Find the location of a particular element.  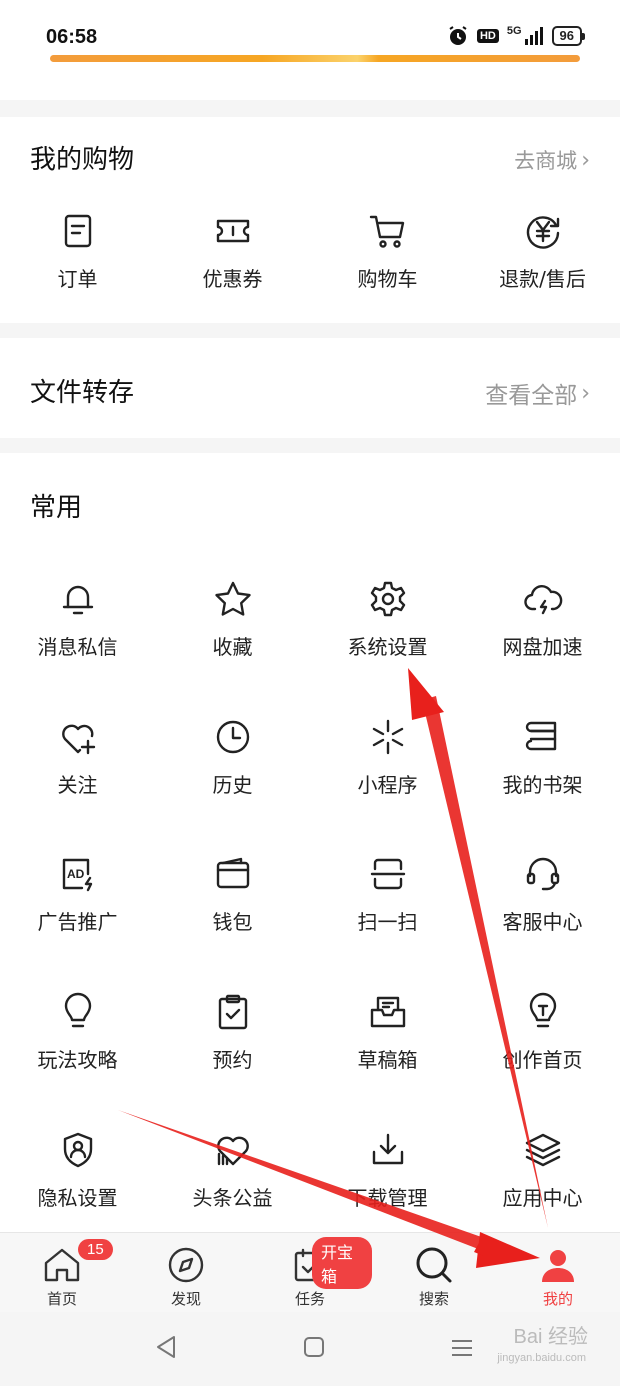

common-item-label: 我的书架 is located at coordinates (542, 785).